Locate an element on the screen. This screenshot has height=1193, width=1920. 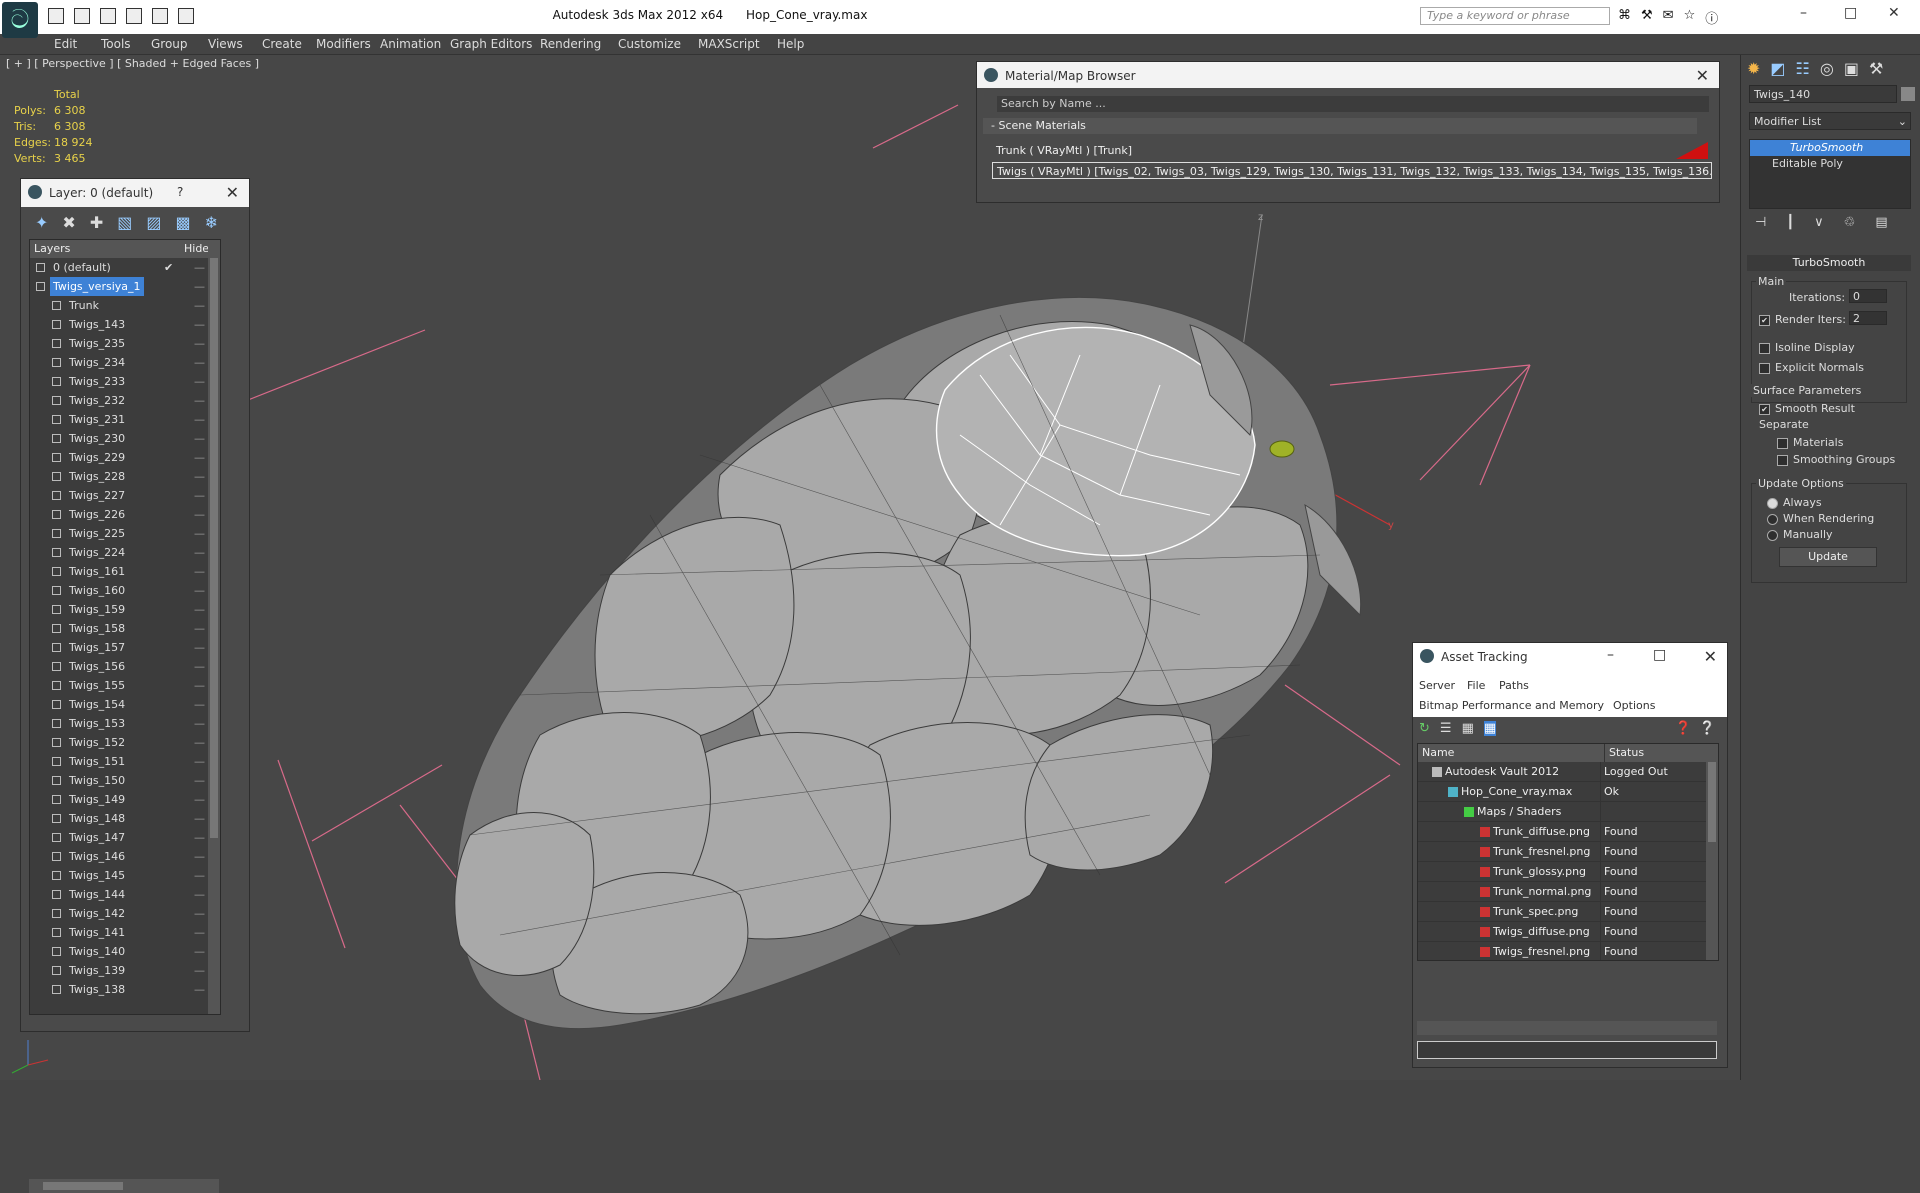
layer-manager-titlebar: Layer: 0 (default) ? ✕ is located at coordinates (135, 193).